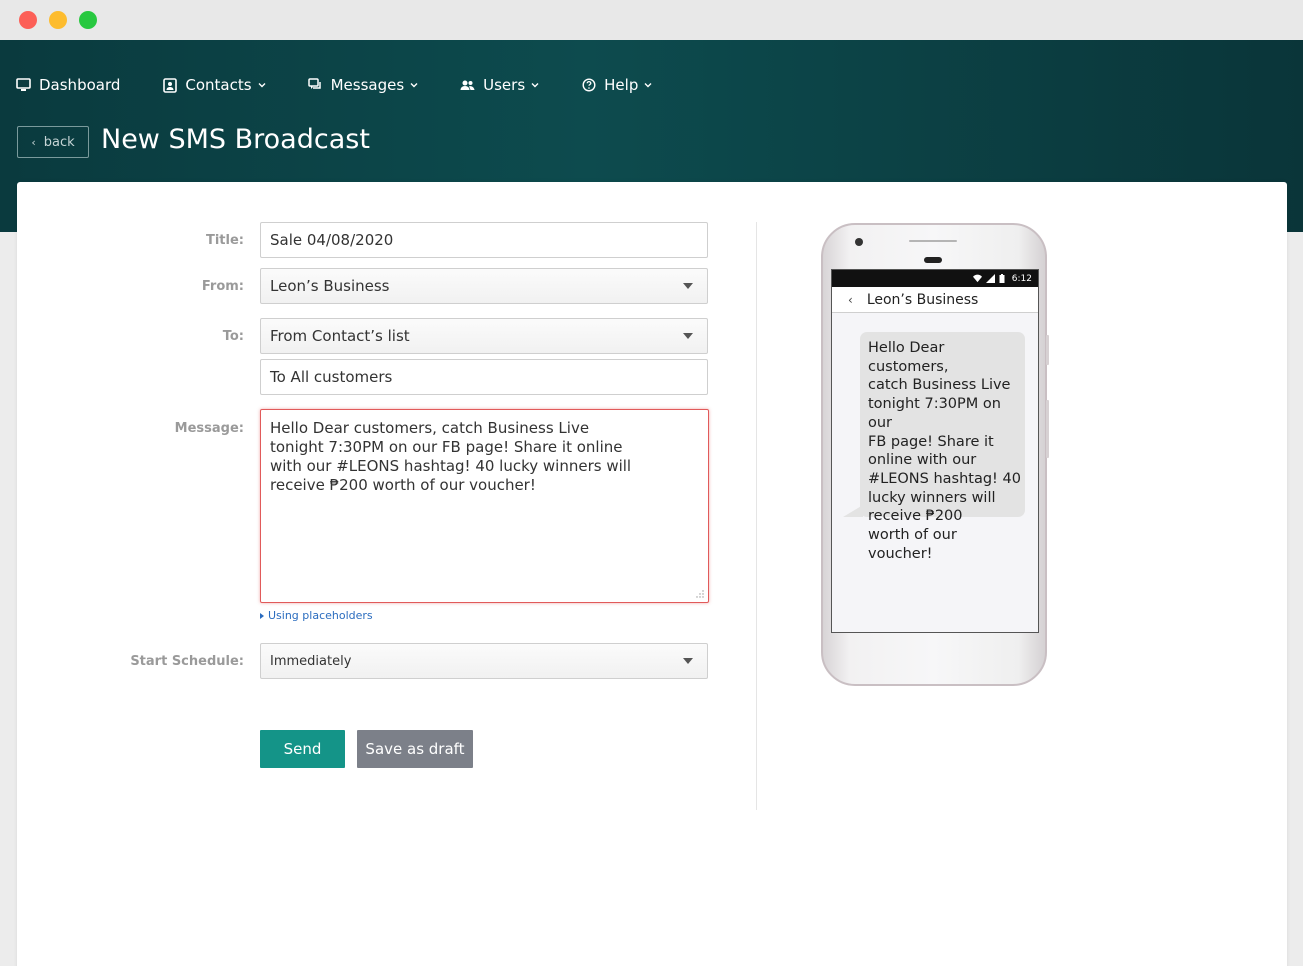 This screenshot has width=1303, height=966. What do you see at coordinates (504, 85) in the screenshot?
I see `nav-users-label: Users` at bounding box center [504, 85].